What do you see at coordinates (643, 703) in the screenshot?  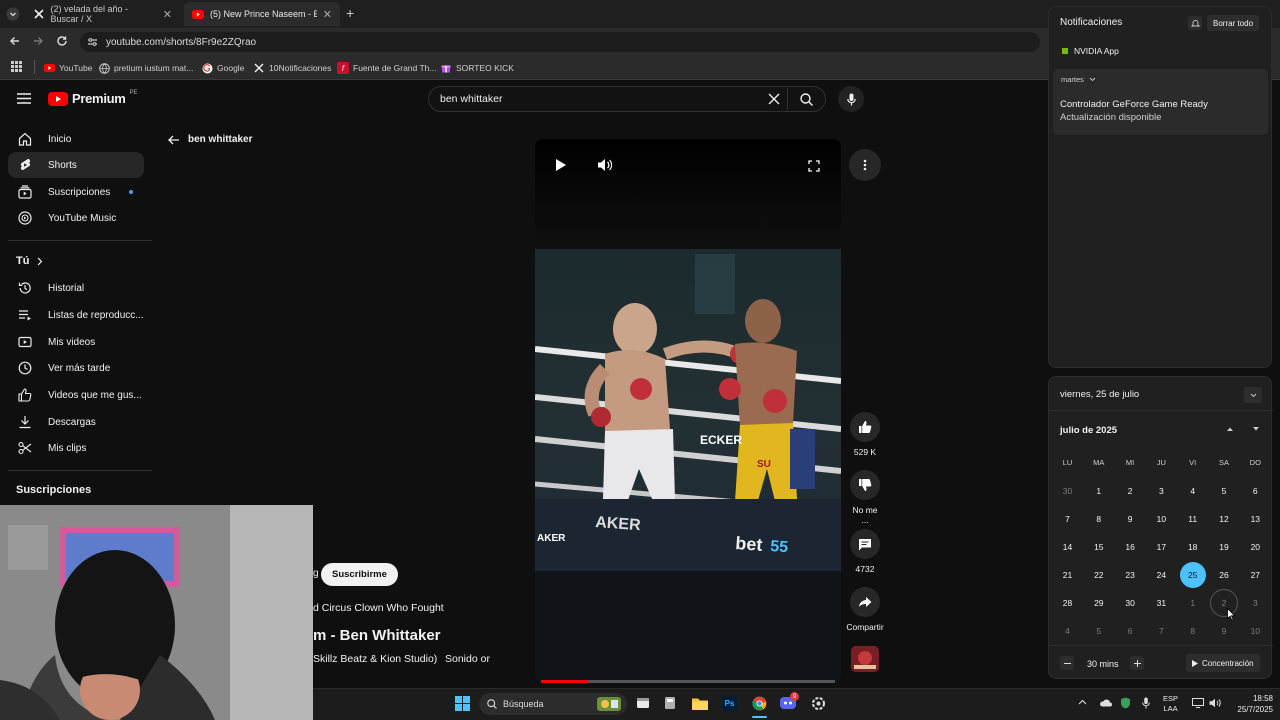 I see `task-view-icon` at bounding box center [643, 703].